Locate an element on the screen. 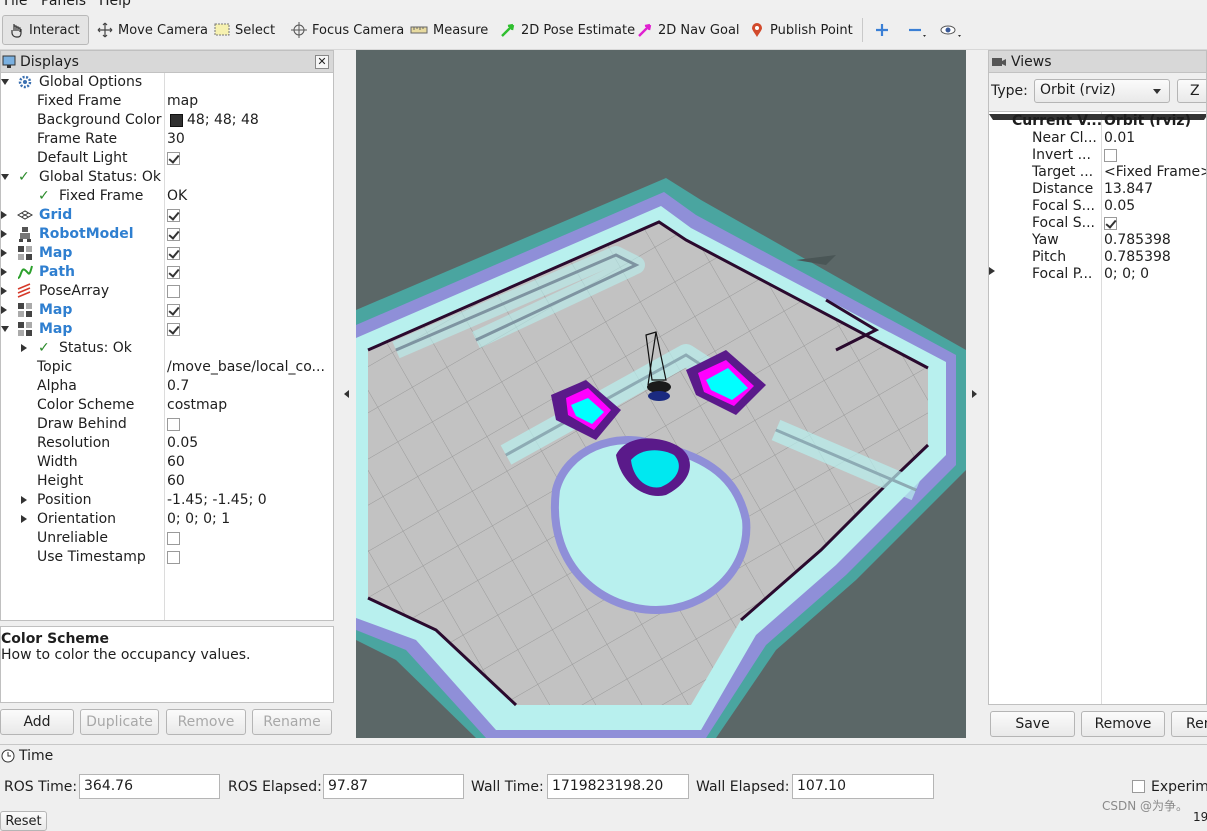 This screenshot has width=1207, height=831. measure-tool-button: Measure is located at coordinates (449, 30).